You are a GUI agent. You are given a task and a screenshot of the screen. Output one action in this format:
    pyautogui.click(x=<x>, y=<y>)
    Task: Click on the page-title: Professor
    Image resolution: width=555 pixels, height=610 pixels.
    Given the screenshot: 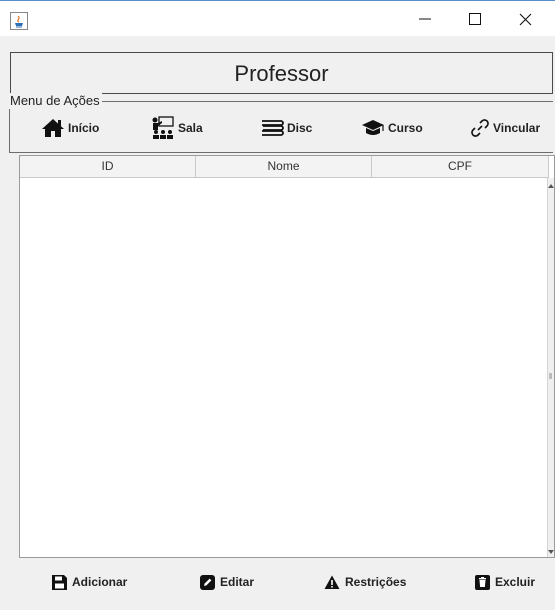 What is the action you would take?
    pyautogui.click(x=281, y=73)
    